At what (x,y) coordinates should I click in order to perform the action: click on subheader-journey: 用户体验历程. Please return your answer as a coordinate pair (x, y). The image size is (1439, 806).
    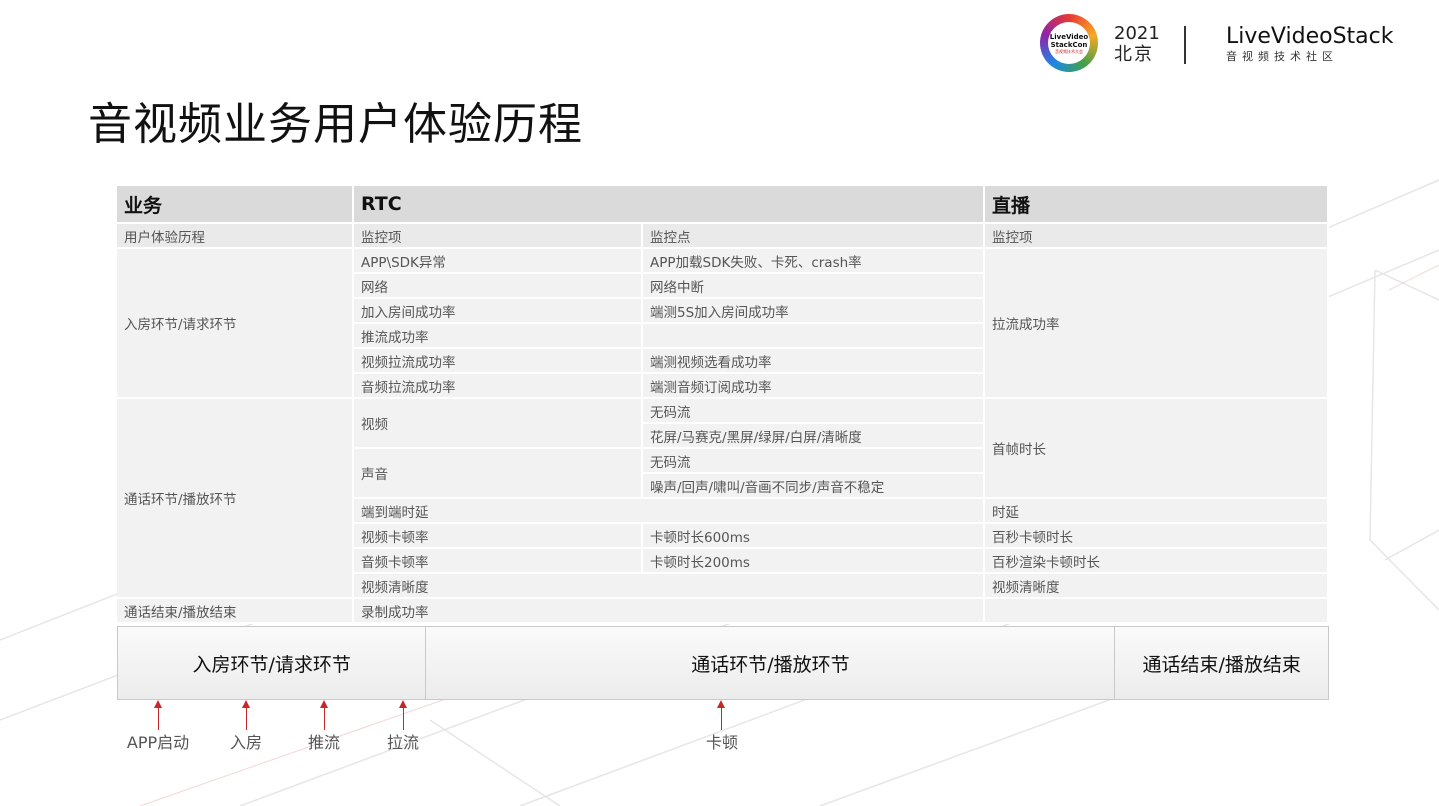
    Looking at the image, I should click on (235, 236).